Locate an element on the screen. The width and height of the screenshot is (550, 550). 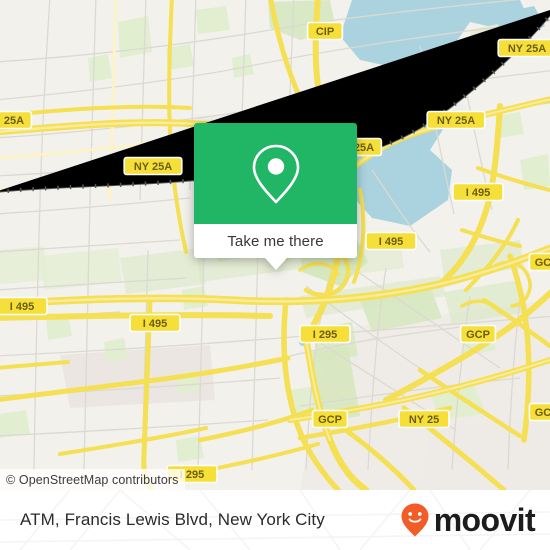
highway-shield: 25A is located at coordinates (16, 120).